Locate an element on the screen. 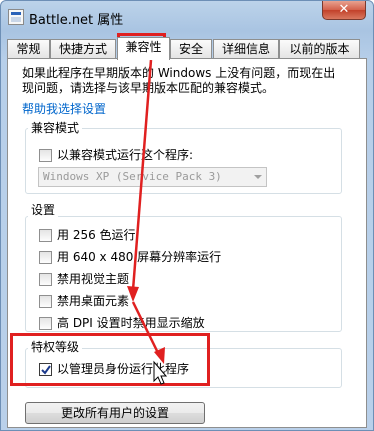 The width and height of the screenshot is (374, 431). tab-compatibility: 兼容性 is located at coordinates (143, 48).